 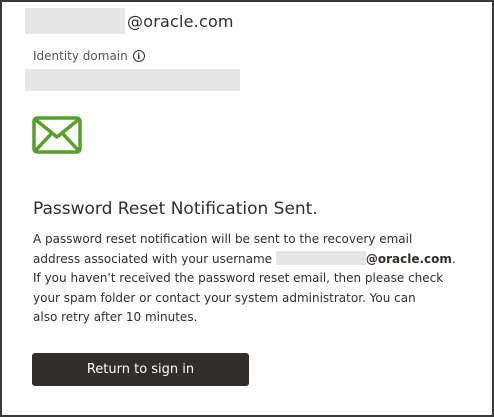 I want to click on identity-domain-label-text: Identity domain, so click(x=80, y=56).